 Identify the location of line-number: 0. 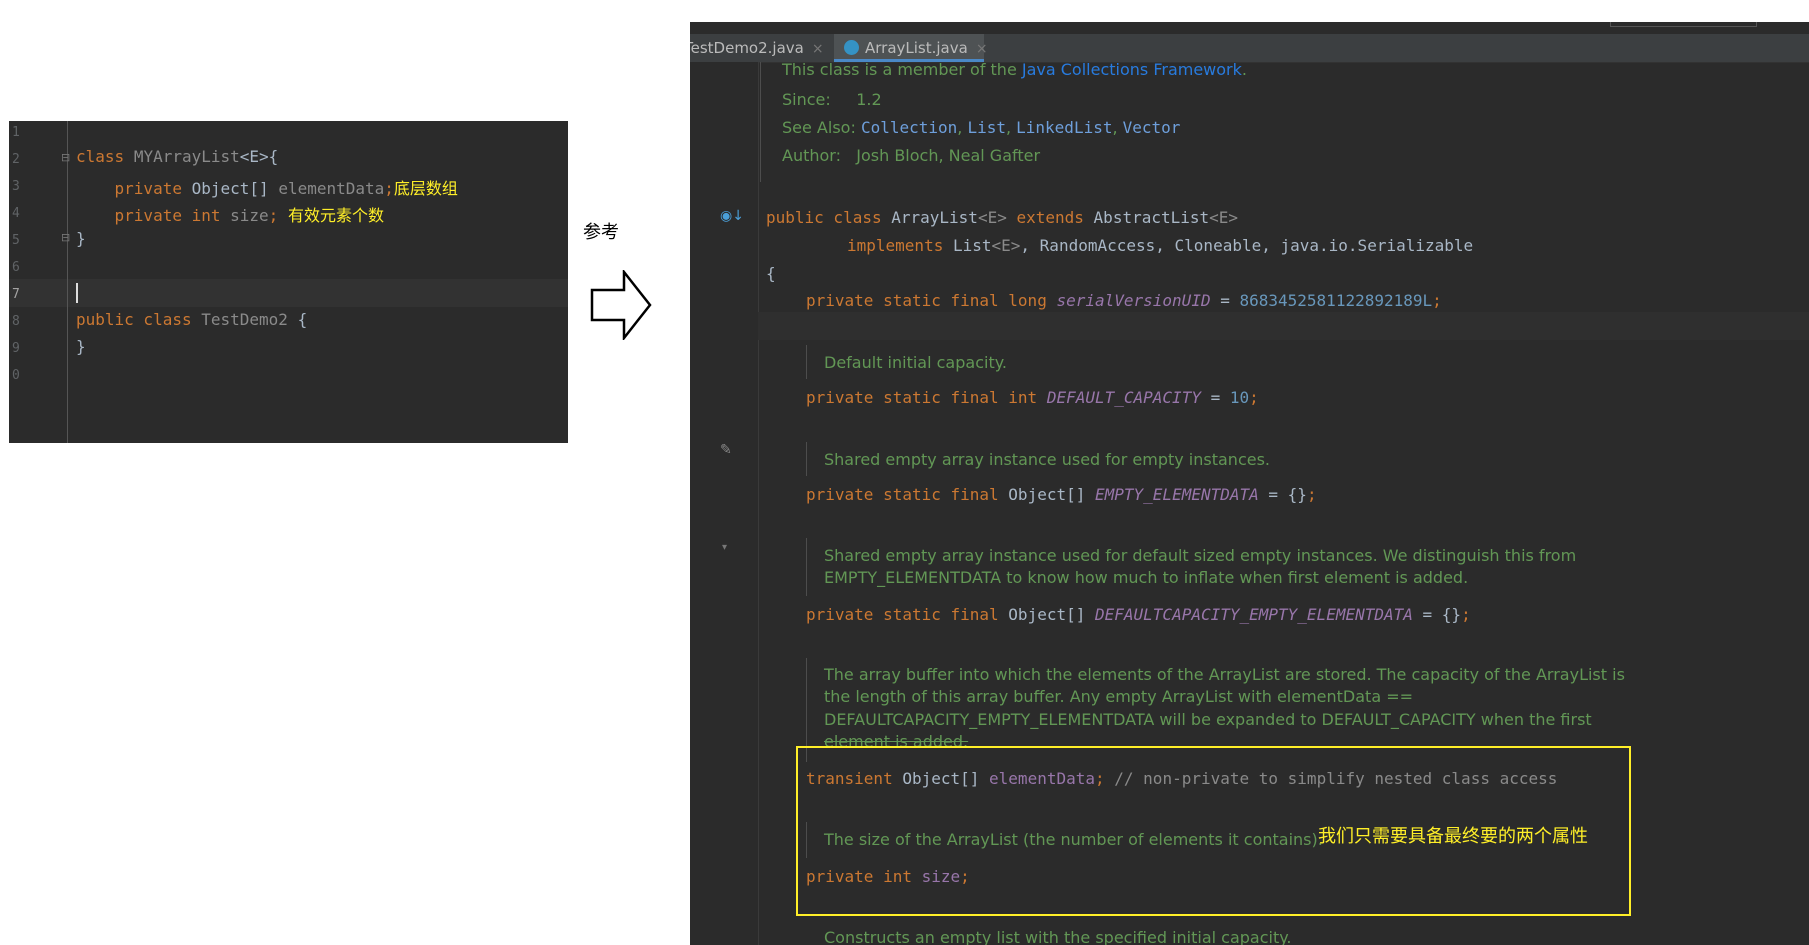
(16, 375).